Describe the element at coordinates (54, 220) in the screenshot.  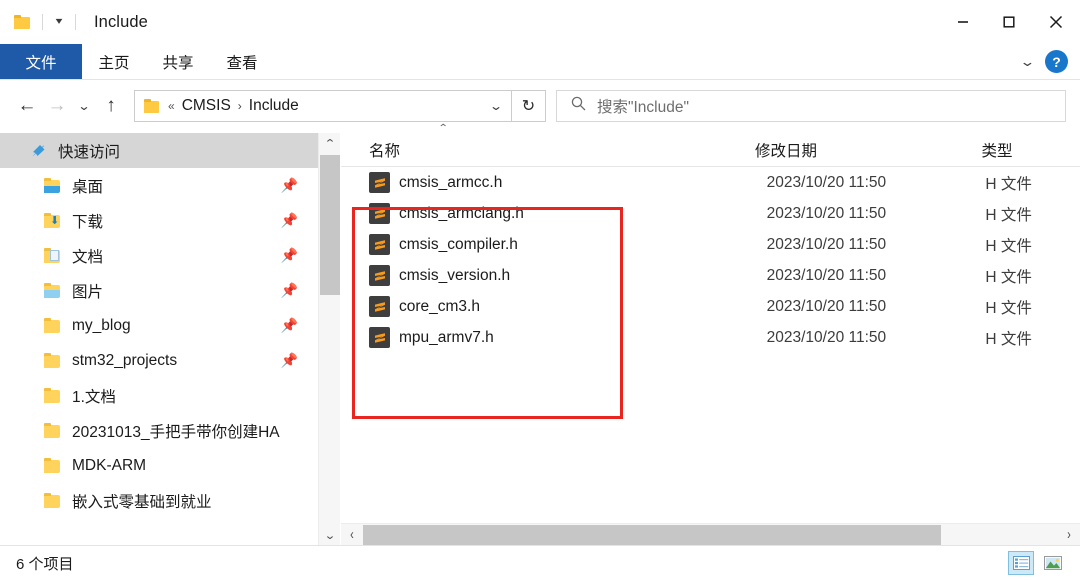
I see `downloads-folder-icon: ⬇` at that location.